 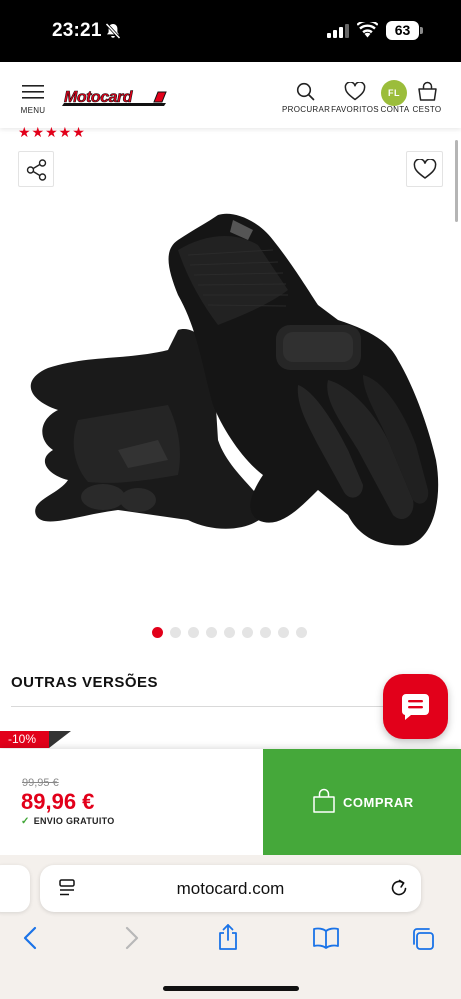 I want to click on page-scrollbar, so click(x=456, y=181).